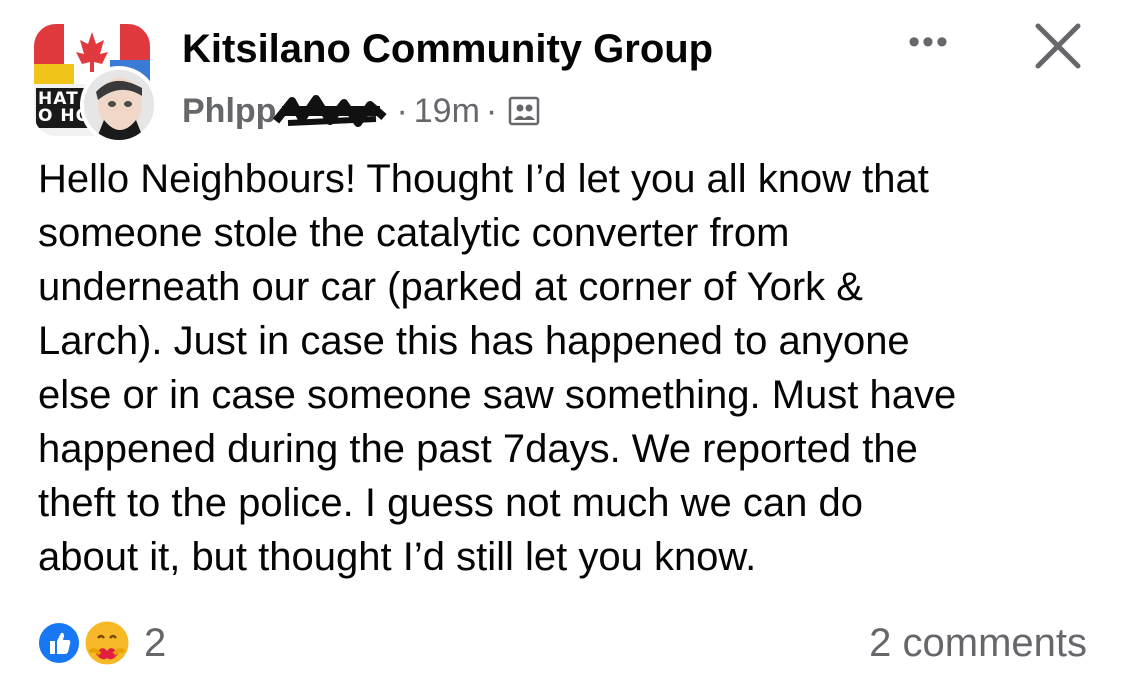 The image size is (1125, 683). What do you see at coordinates (562, 643) in the screenshot?
I see `post-footer: 2 2 comments` at bounding box center [562, 643].